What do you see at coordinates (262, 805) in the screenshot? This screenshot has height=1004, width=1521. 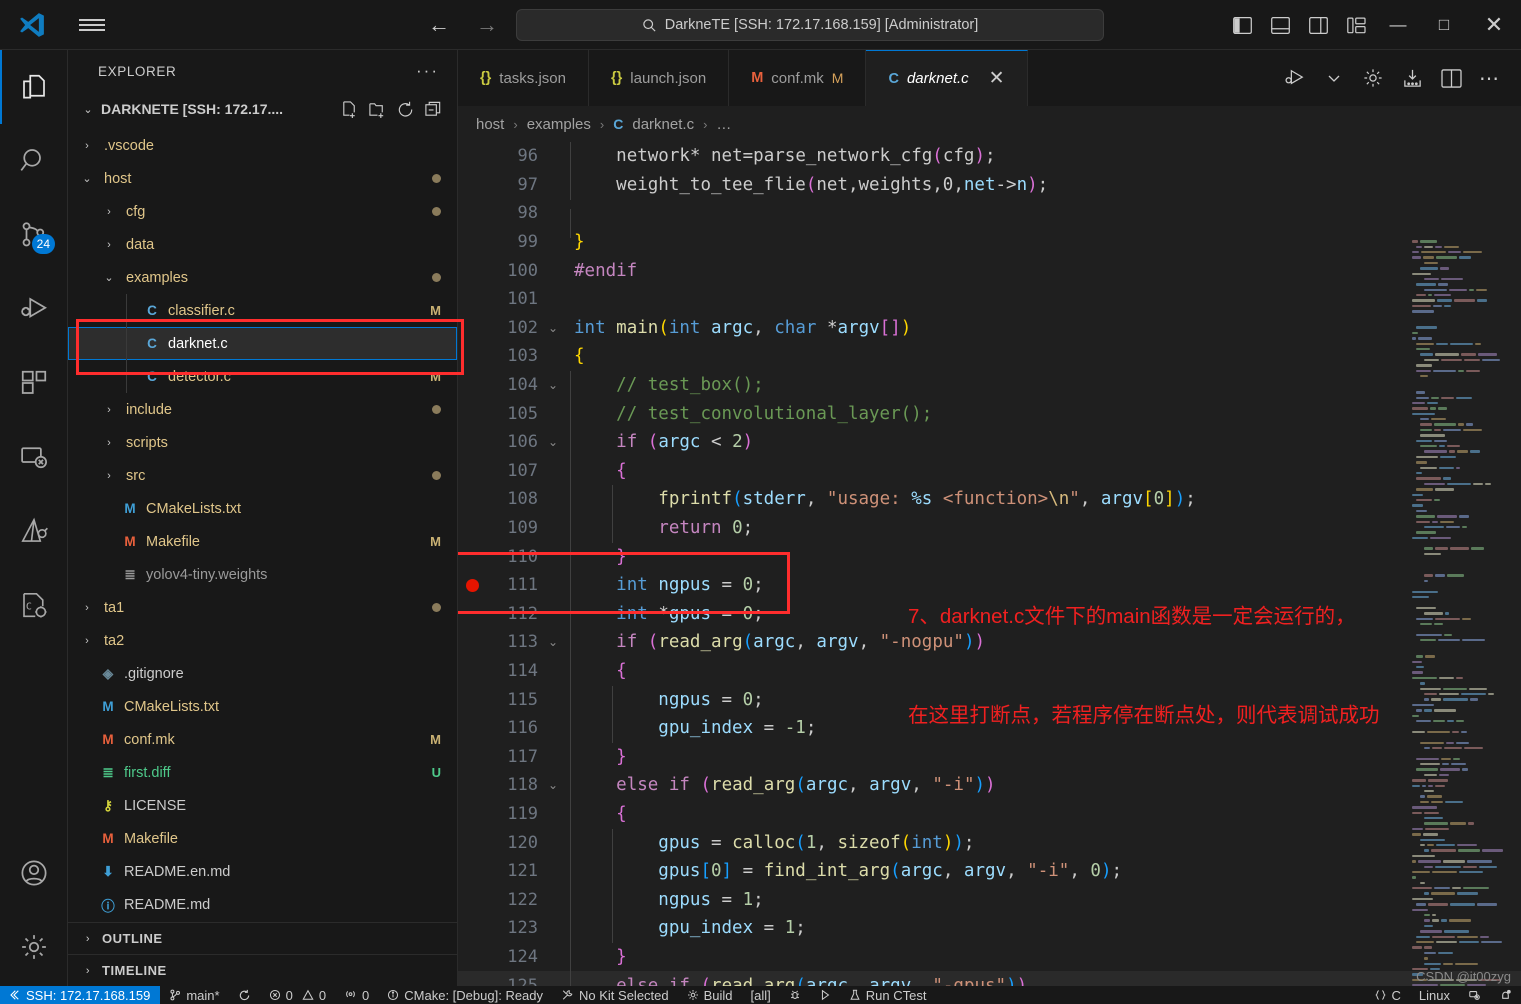 I see `license-file: ⚷ LICENSE` at bounding box center [262, 805].